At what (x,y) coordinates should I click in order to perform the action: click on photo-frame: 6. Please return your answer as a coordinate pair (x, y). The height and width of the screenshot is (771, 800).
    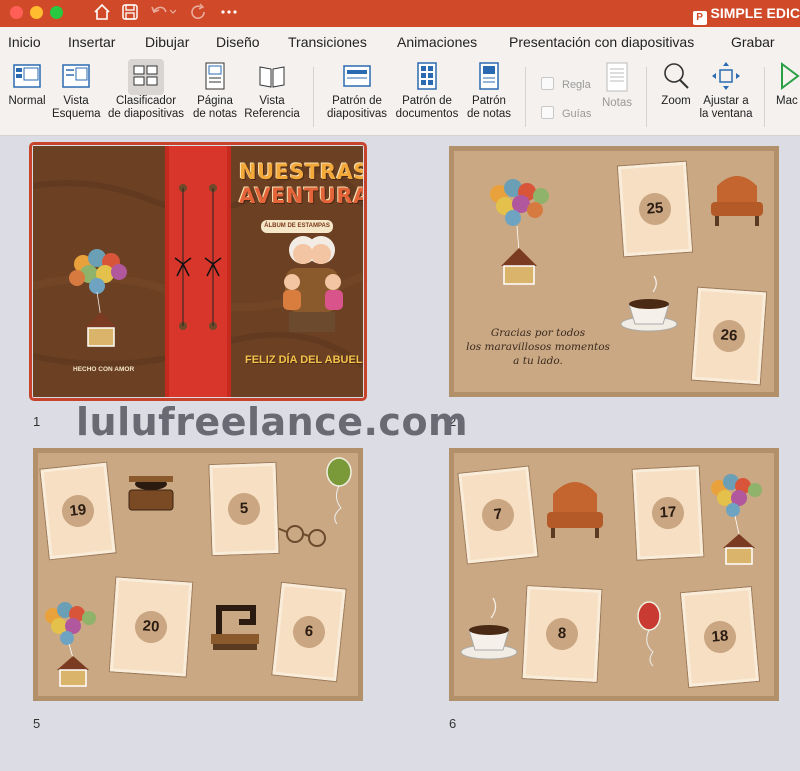
    Looking at the image, I should click on (309, 632).